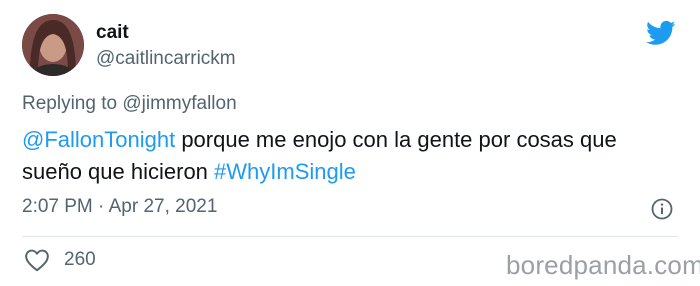 The width and height of the screenshot is (700, 286). I want to click on divider, so click(350, 236).